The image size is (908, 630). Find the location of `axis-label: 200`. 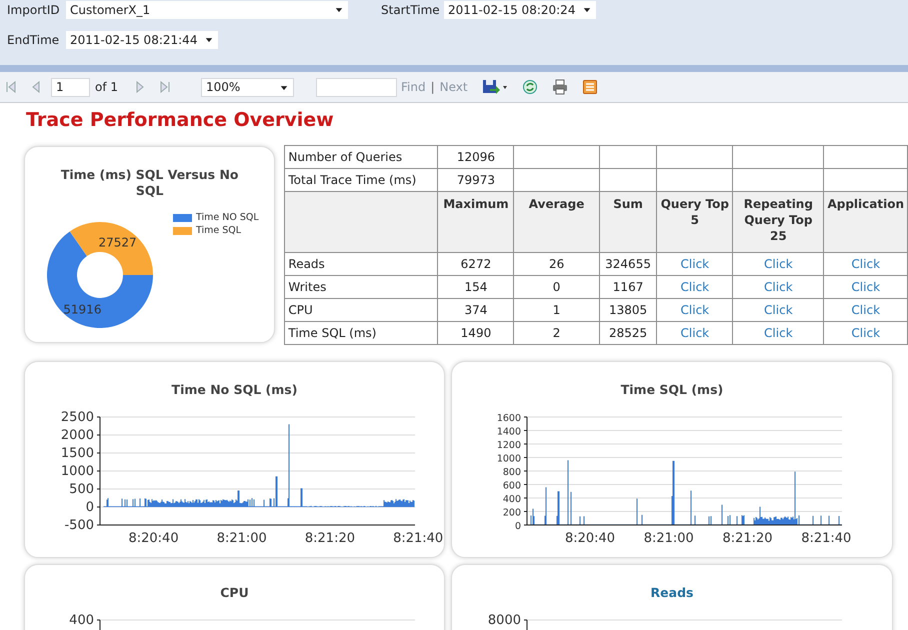

axis-label: 200 is located at coordinates (511, 513).